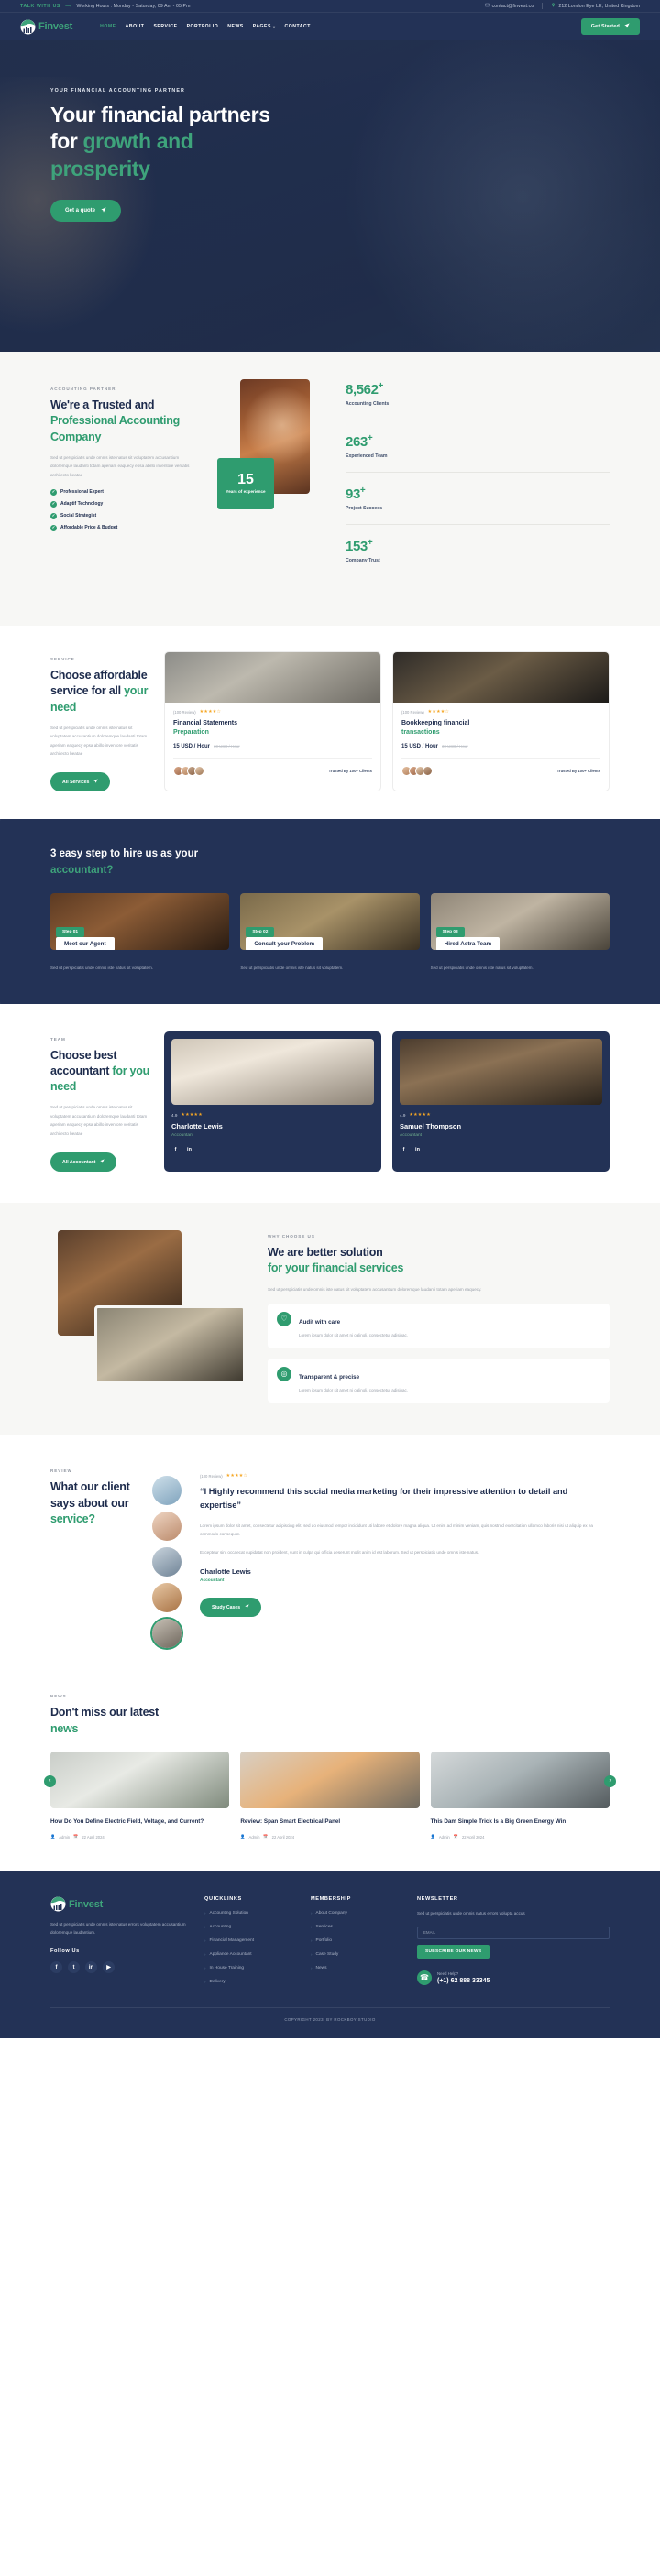 The height and width of the screenshot is (2576, 660). Describe the element at coordinates (272, 713) in the screenshot. I see `service-review-row: (100 Review) ★★★★☆` at that location.